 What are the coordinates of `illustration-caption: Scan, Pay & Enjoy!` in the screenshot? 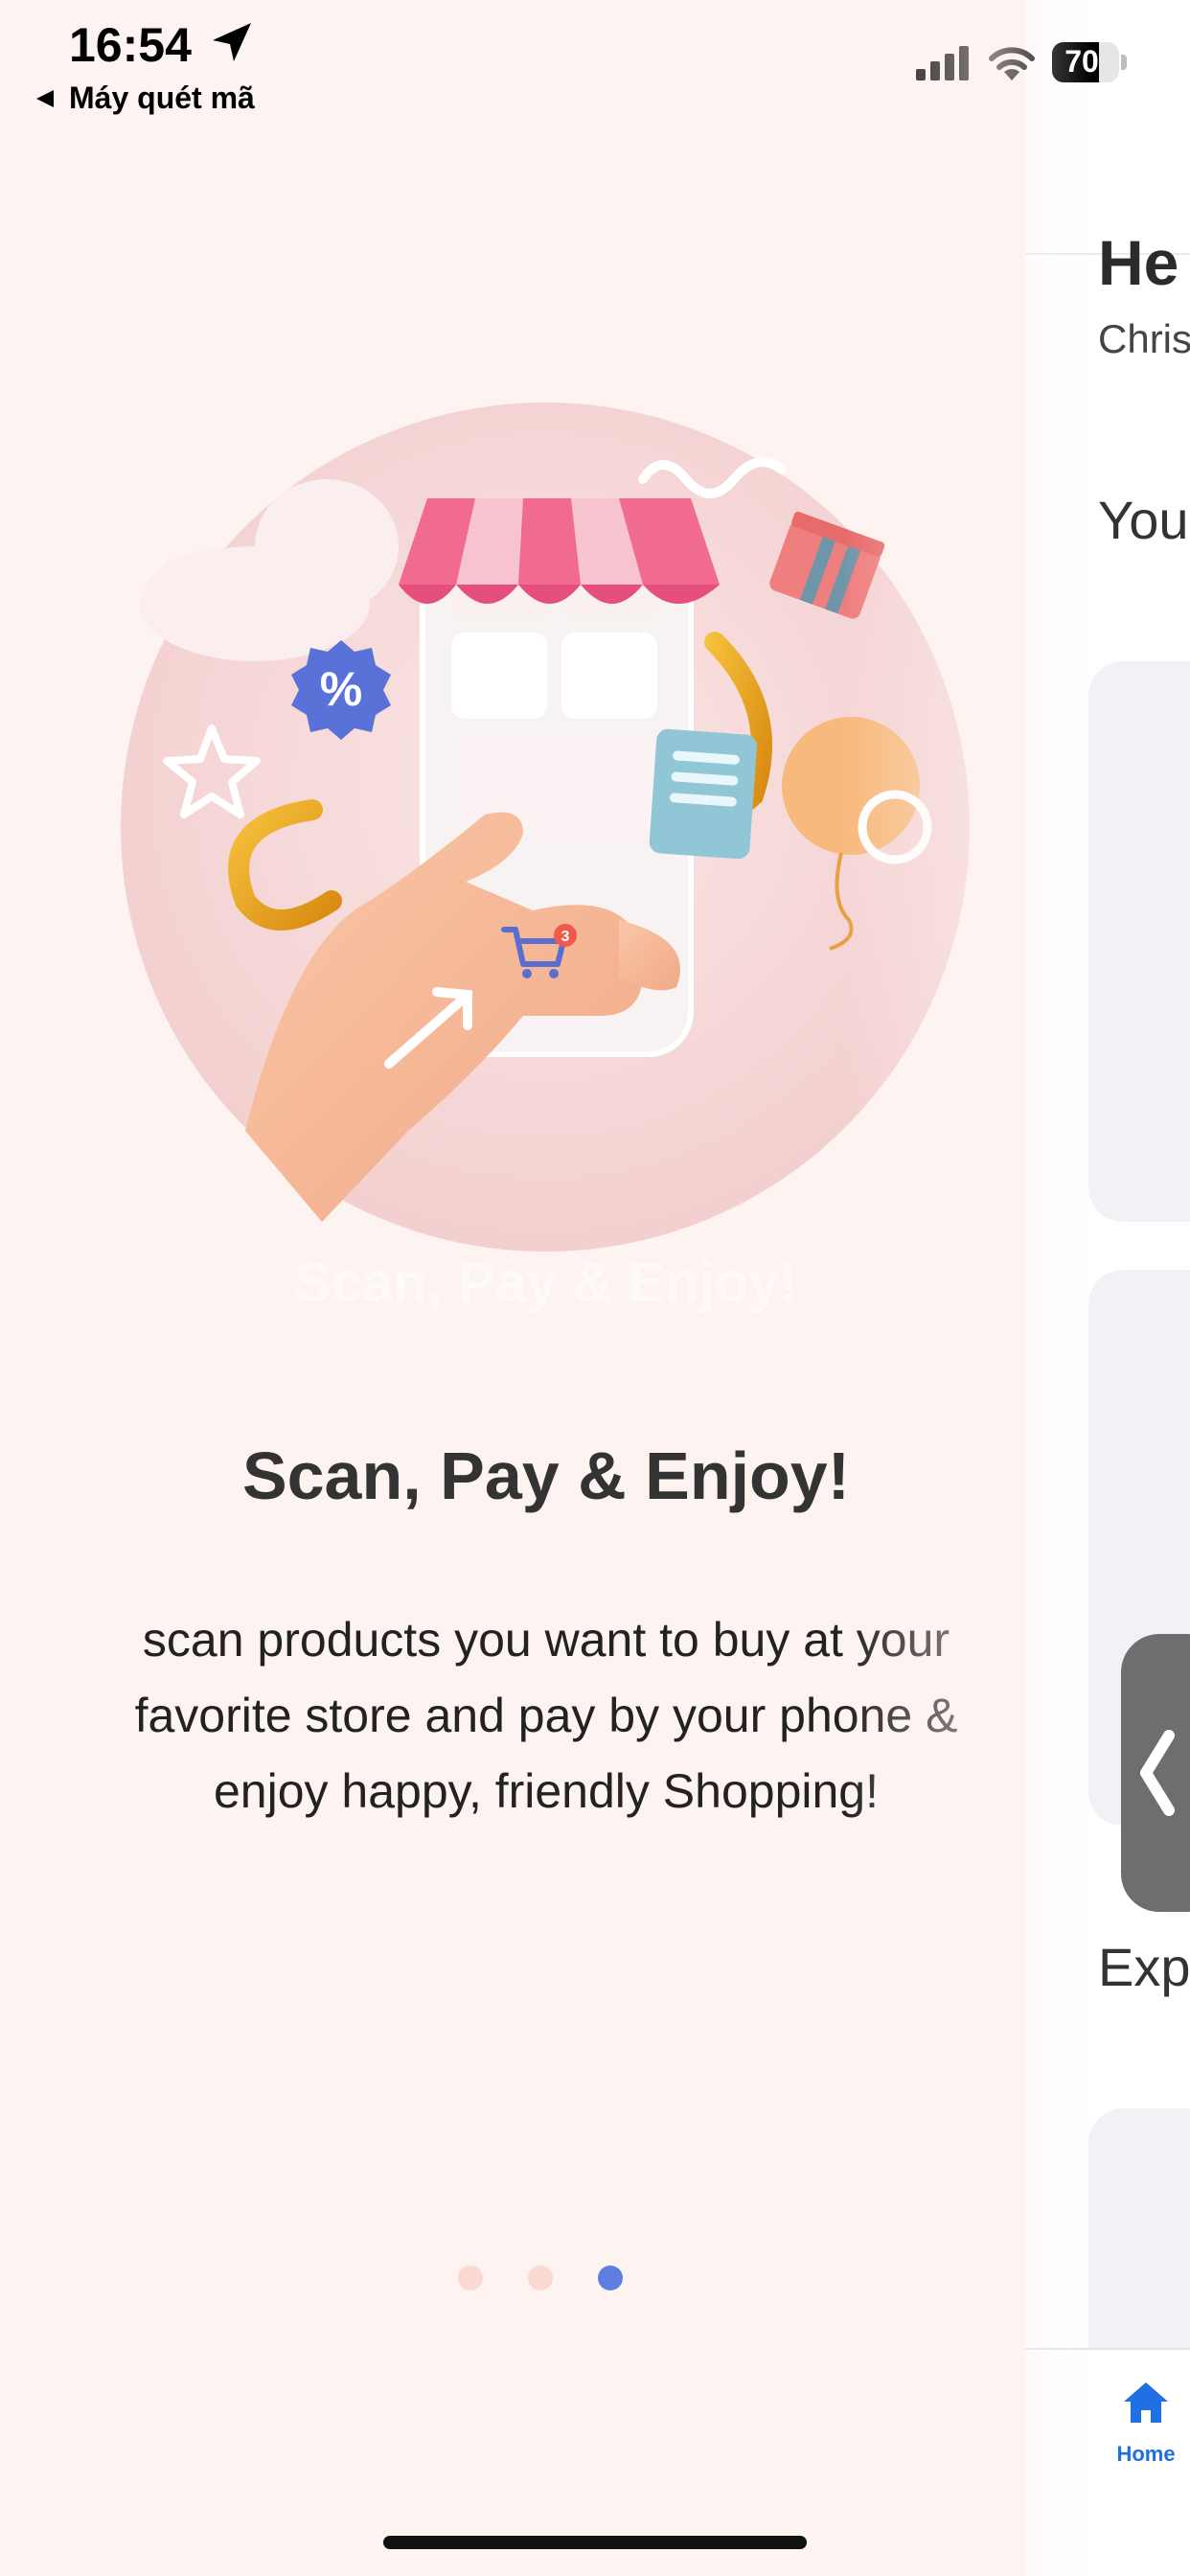 It's located at (546, 1283).